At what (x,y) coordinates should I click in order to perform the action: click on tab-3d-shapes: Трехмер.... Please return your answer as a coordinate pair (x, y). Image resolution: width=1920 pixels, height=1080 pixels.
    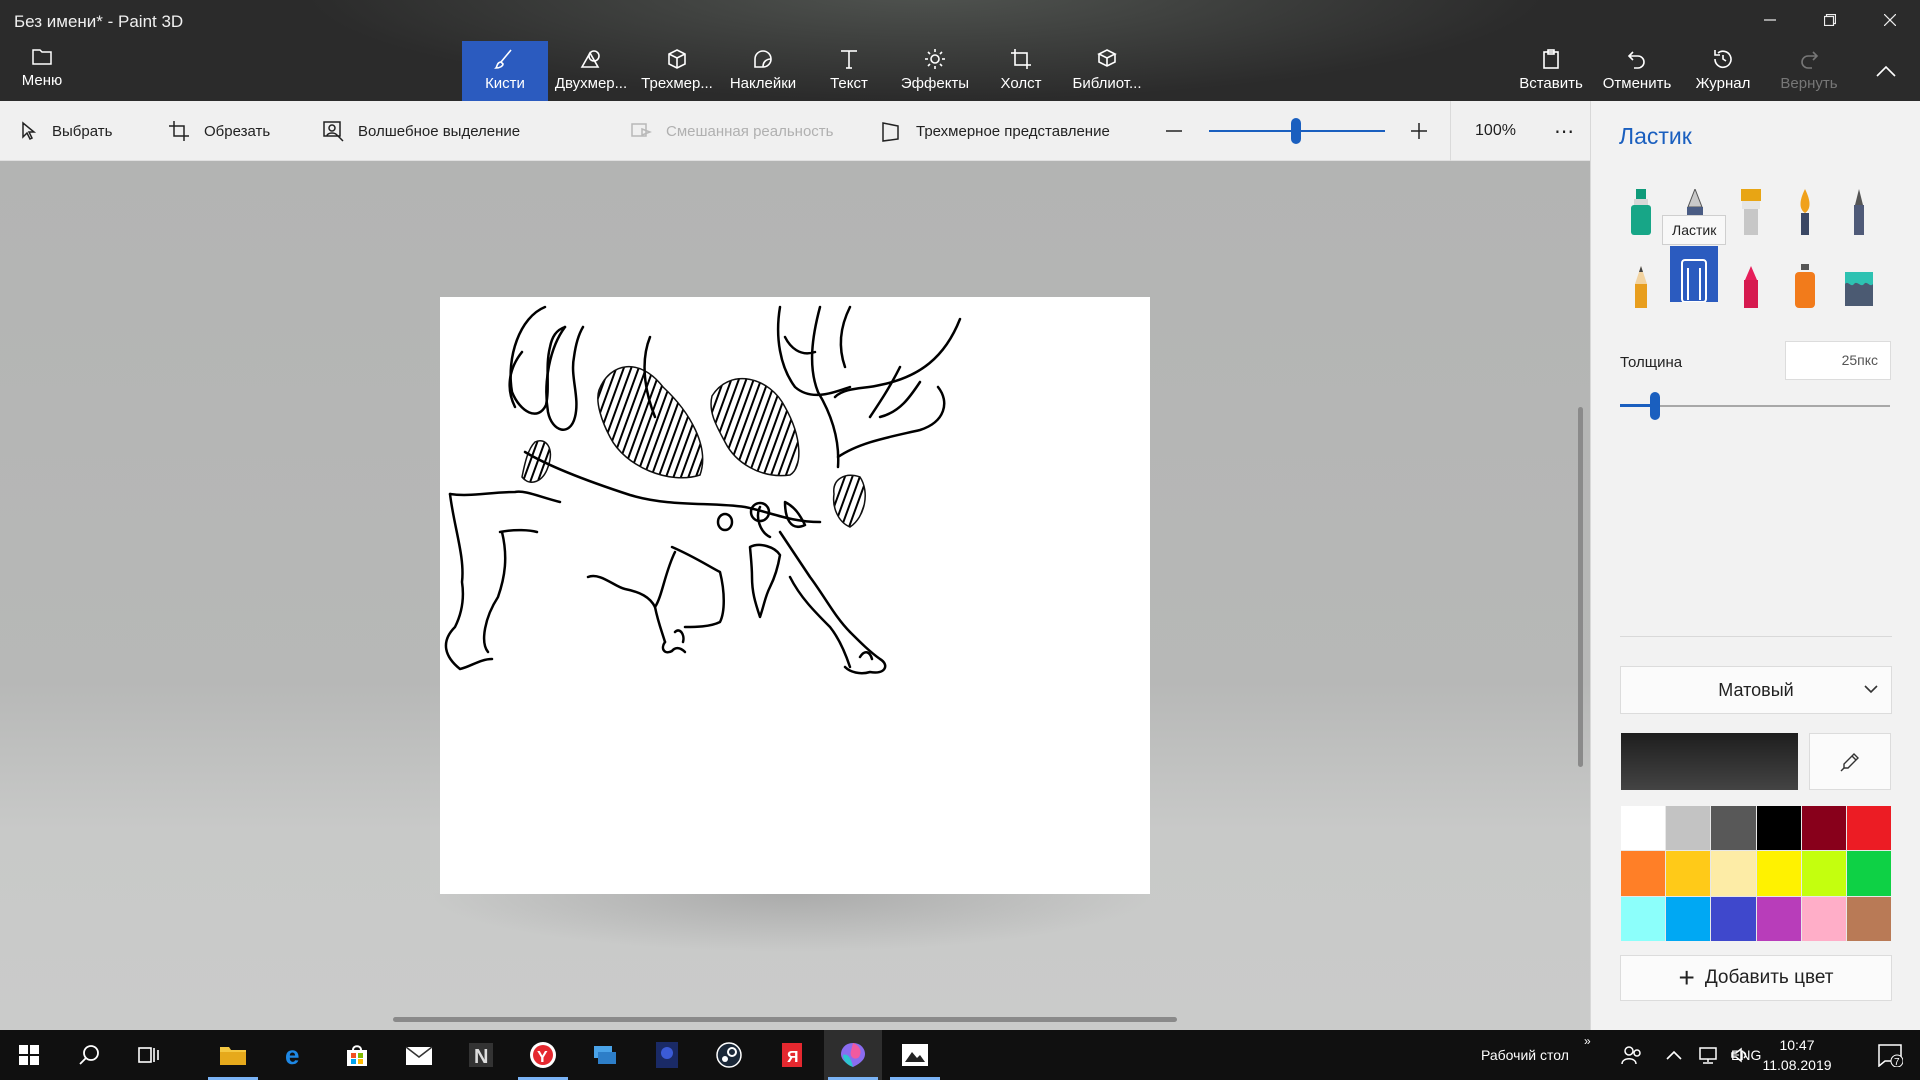
    Looking at the image, I should click on (677, 71).